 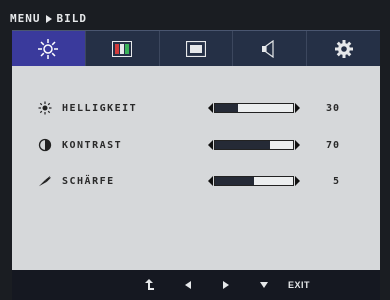 What do you see at coordinates (299, 285) in the screenshot?
I see `exit-button: EXIT` at bounding box center [299, 285].